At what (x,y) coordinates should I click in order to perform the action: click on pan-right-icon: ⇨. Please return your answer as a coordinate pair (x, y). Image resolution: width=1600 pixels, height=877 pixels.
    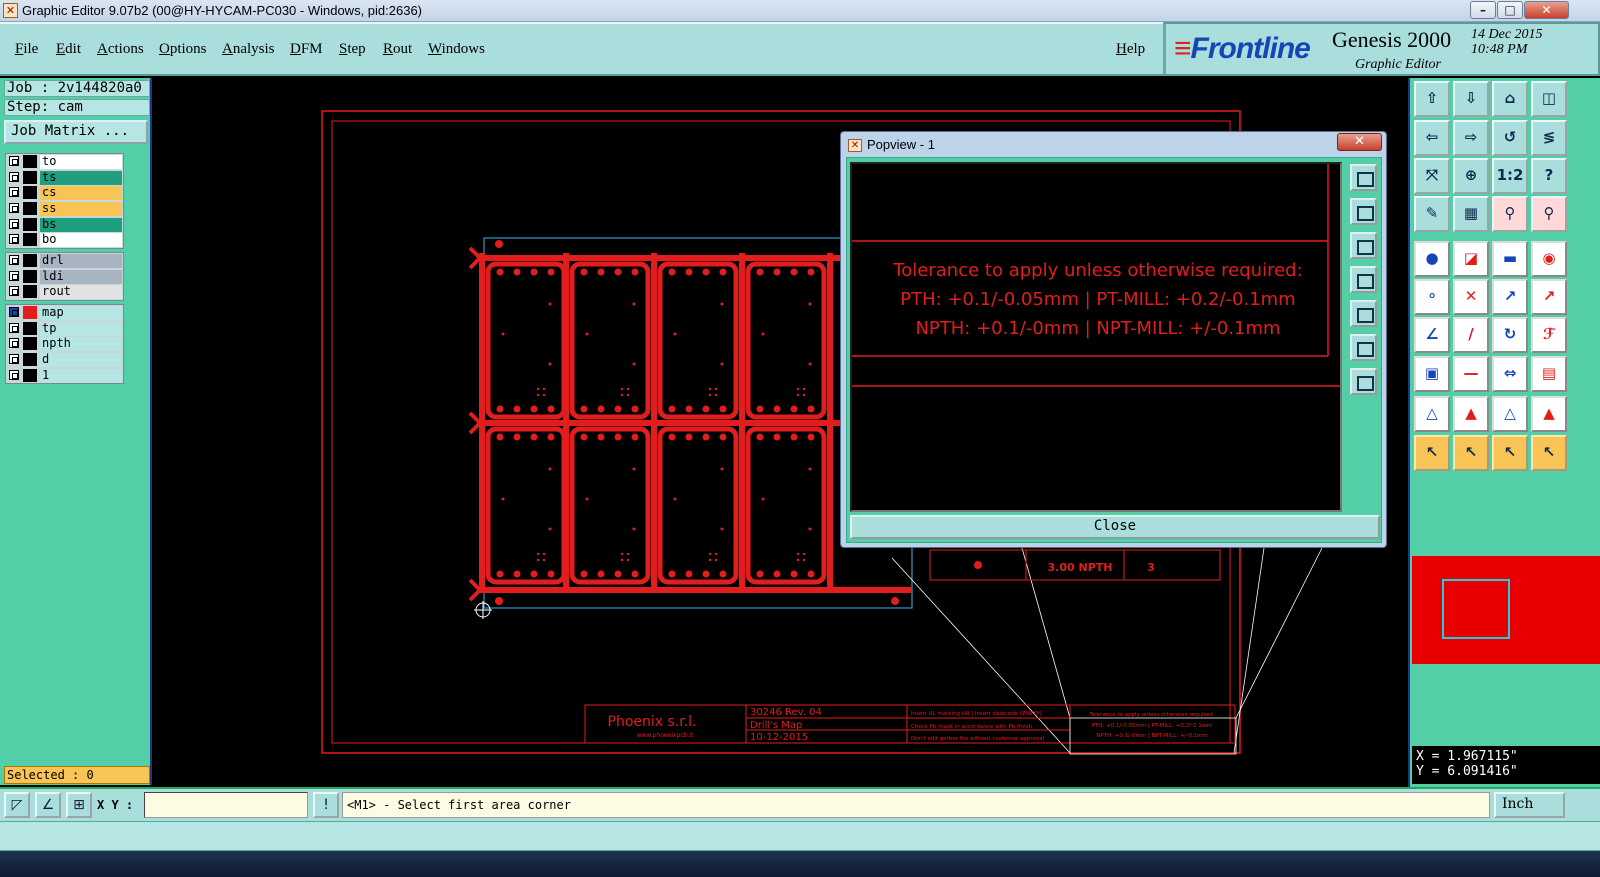
    Looking at the image, I should click on (1471, 138).